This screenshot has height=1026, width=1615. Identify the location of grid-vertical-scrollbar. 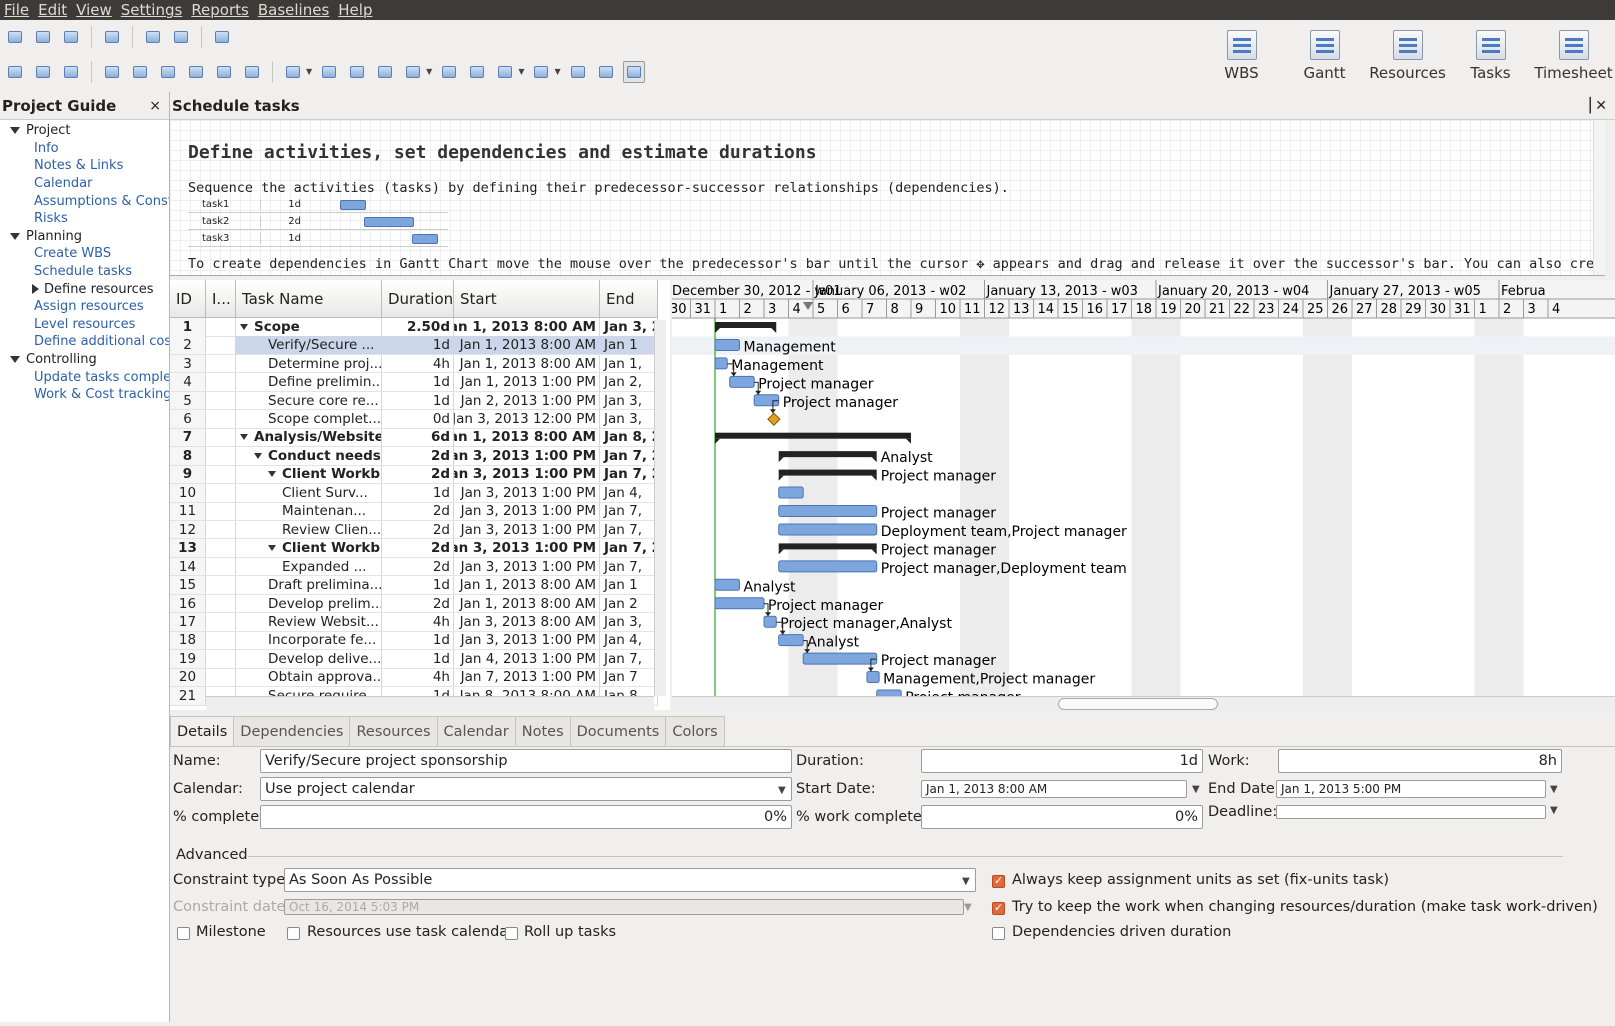
(660, 508).